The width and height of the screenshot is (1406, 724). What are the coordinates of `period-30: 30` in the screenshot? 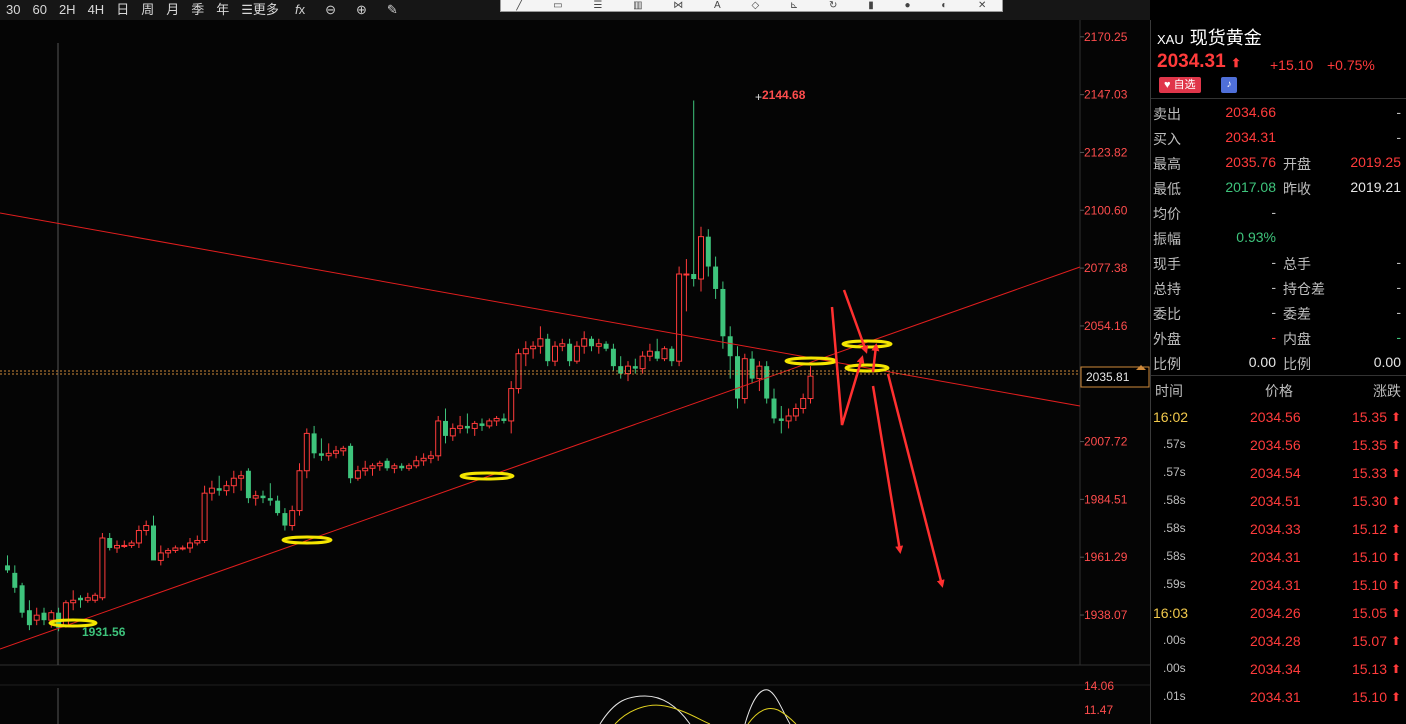 It's located at (13, 10).